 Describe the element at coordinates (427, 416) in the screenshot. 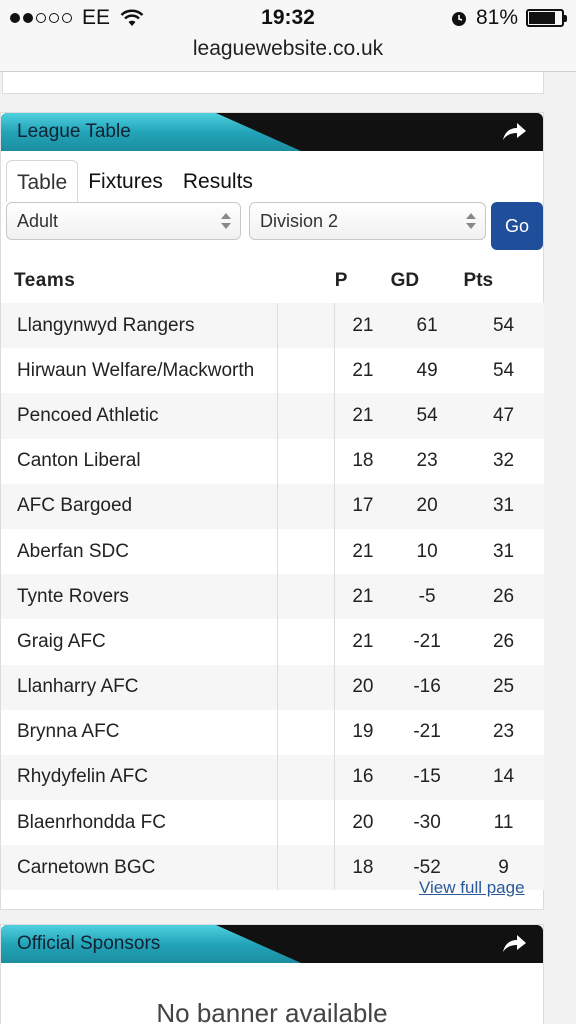

I see `goal-difference-cell: 54` at that location.